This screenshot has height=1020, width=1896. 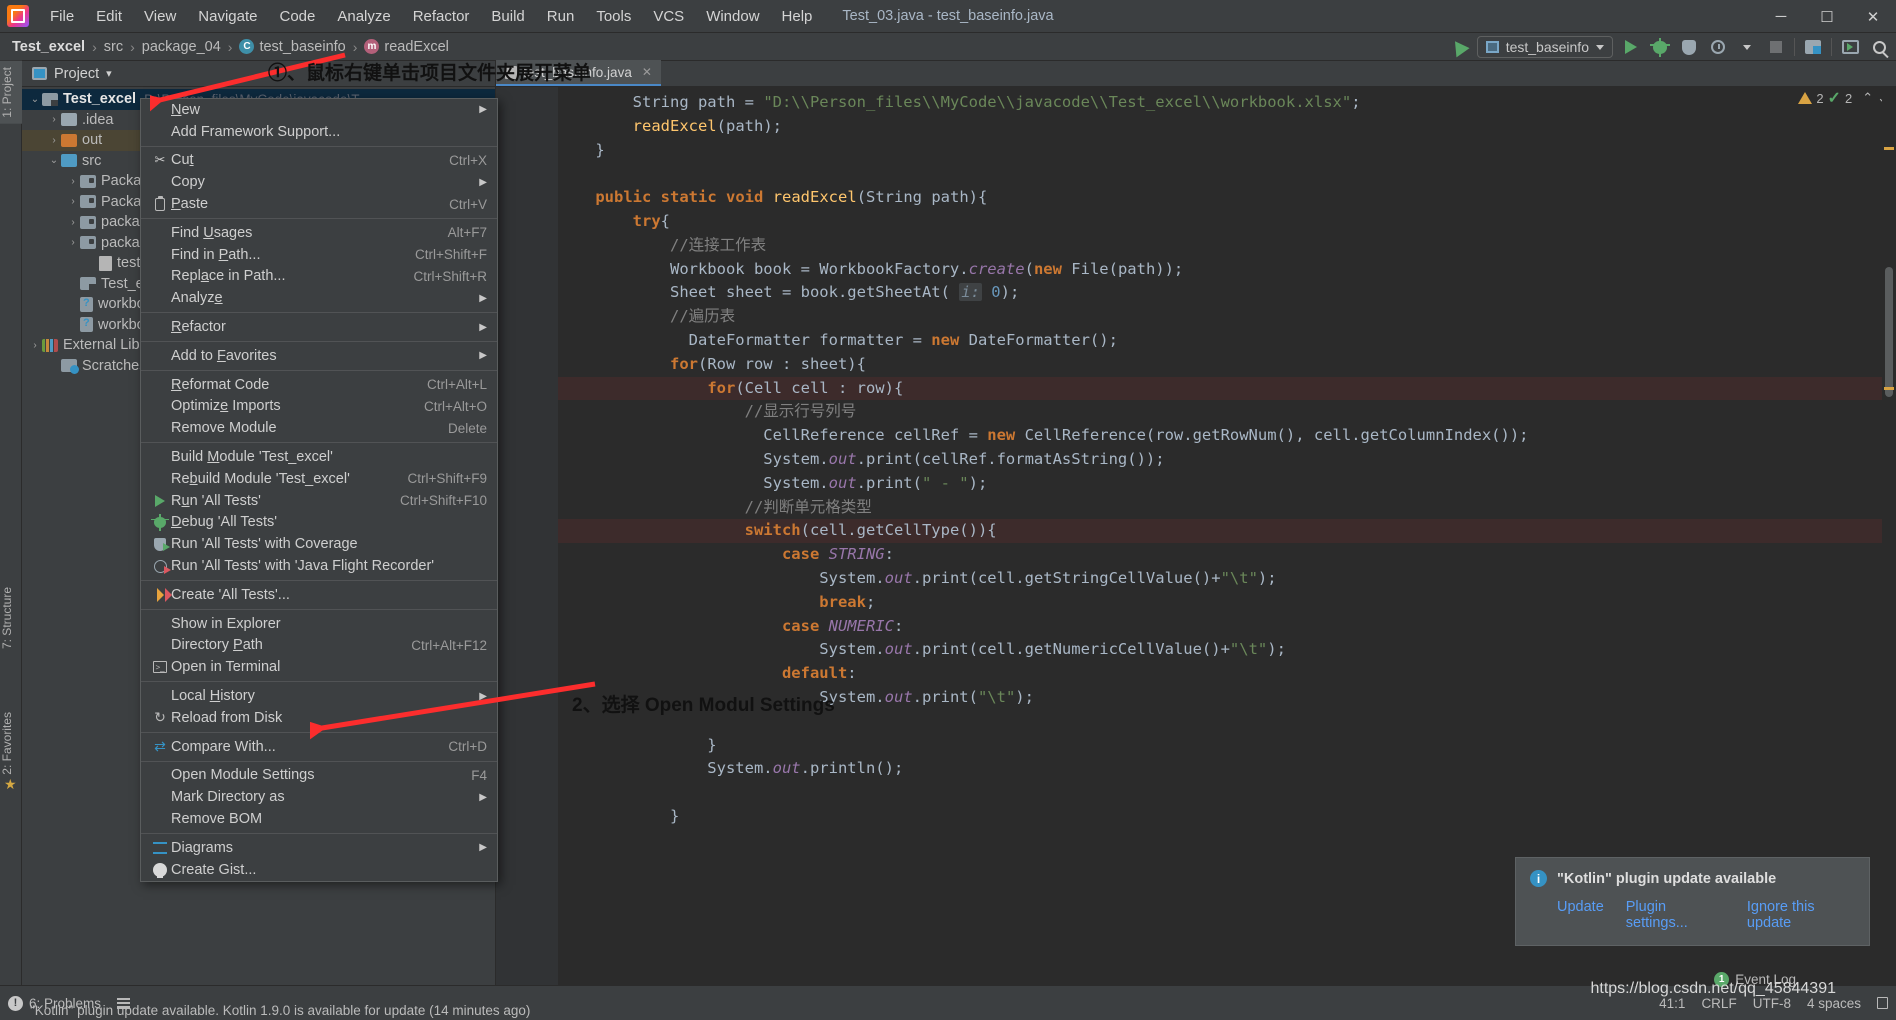 I want to click on code-line: //显示行号列号, so click(x=1220, y=412).